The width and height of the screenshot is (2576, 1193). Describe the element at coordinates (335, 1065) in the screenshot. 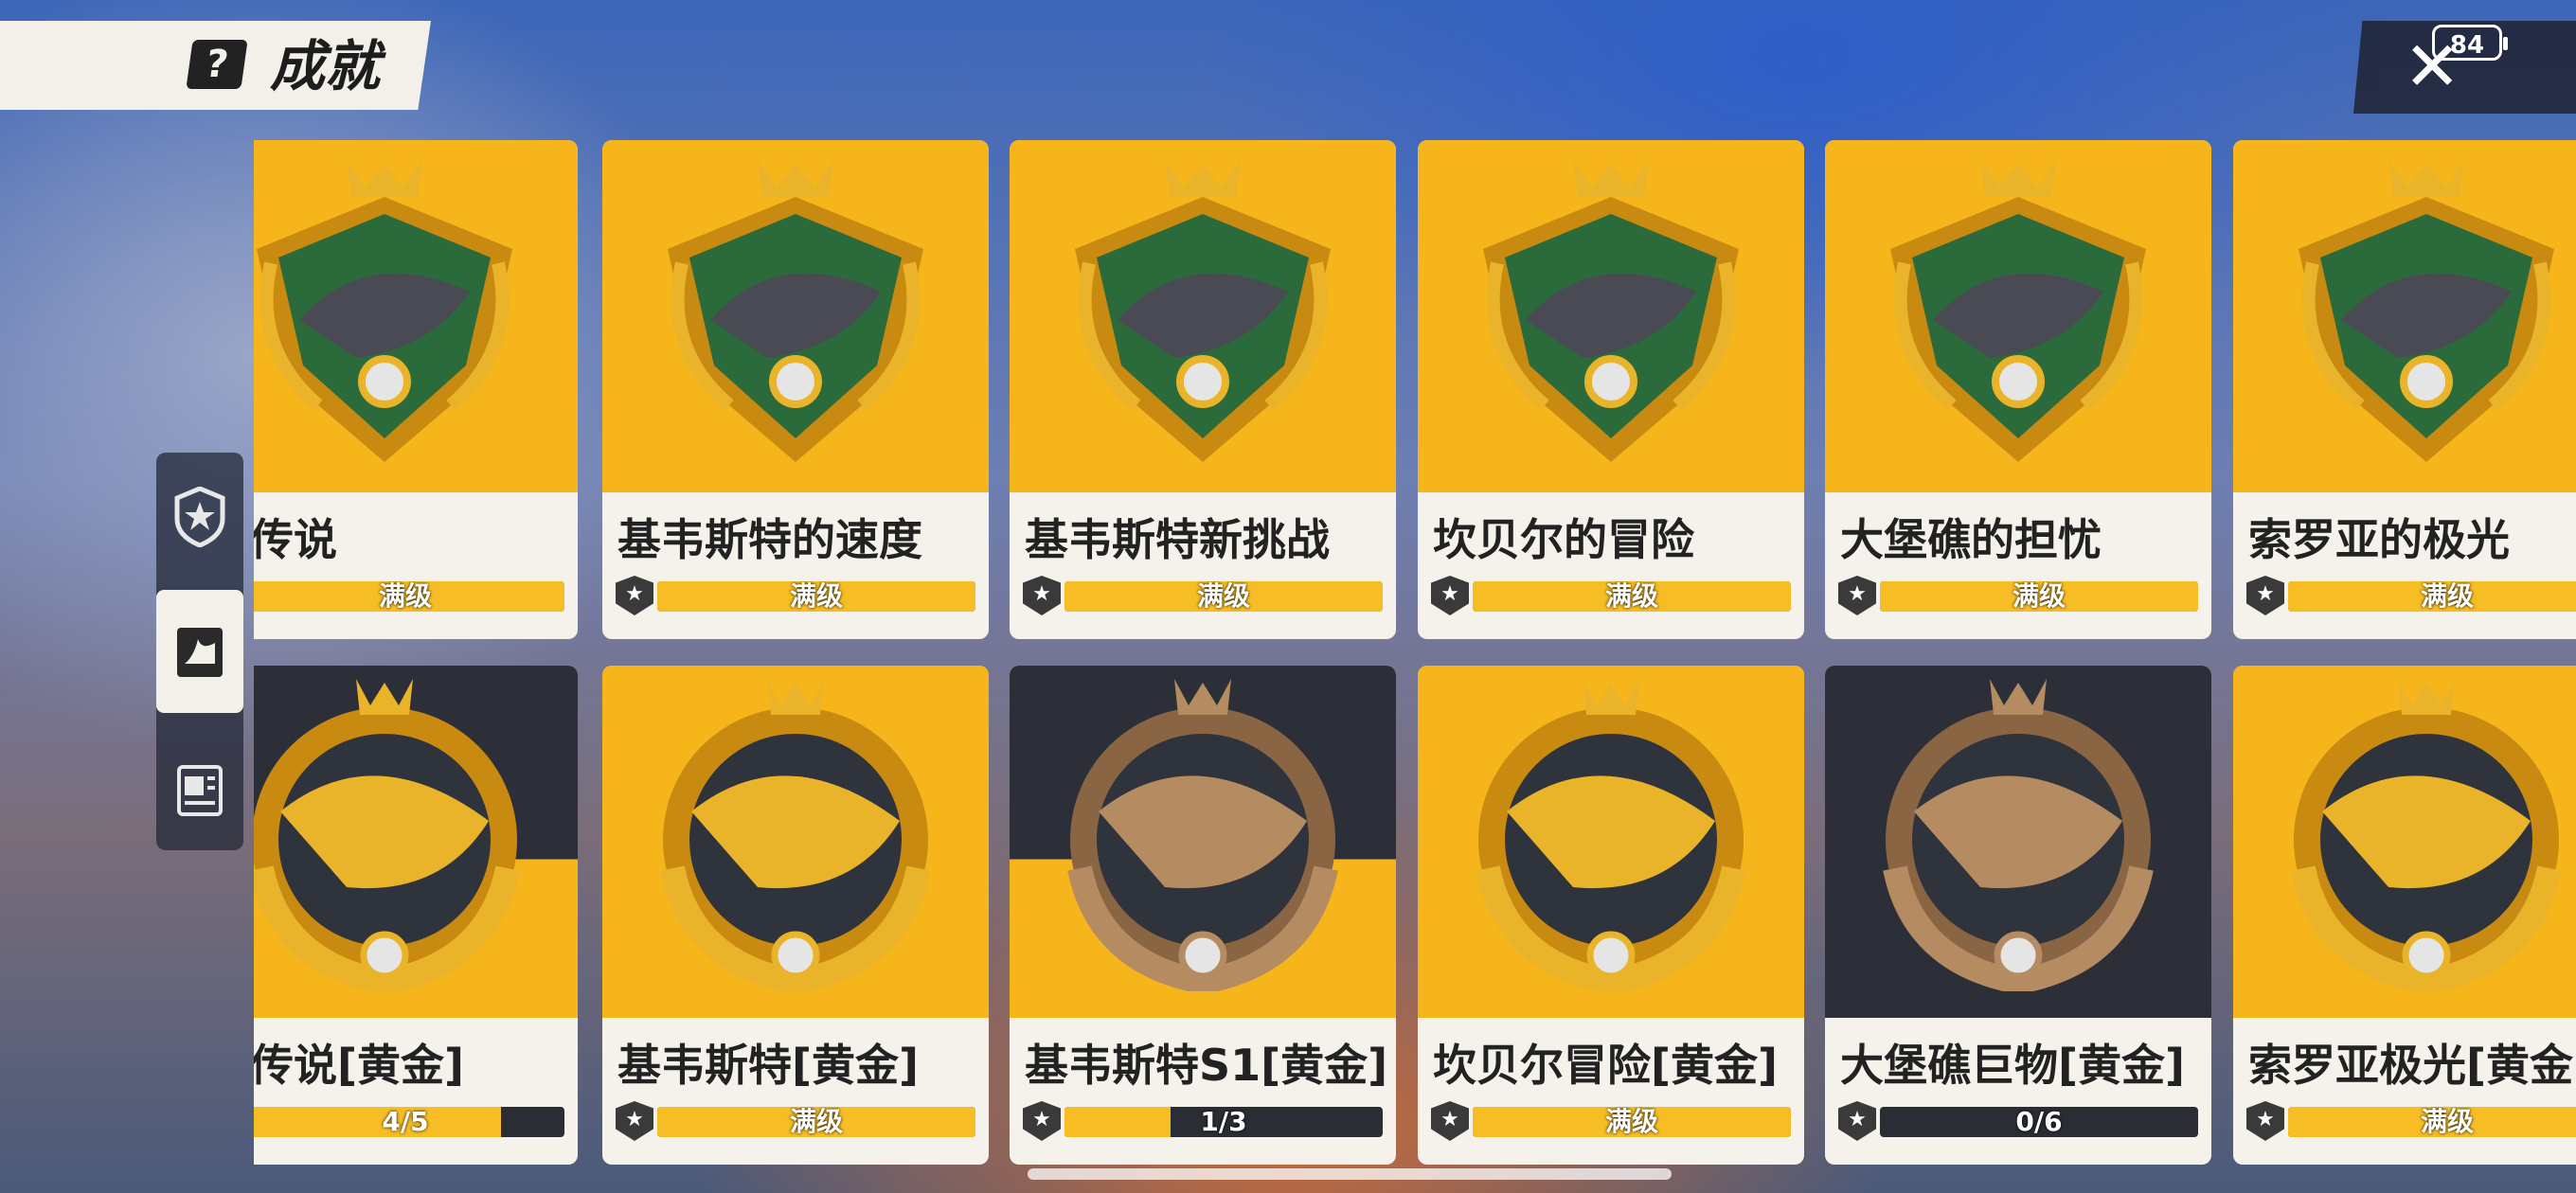

I see `achievement-name: 湖传说[黄金]` at that location.